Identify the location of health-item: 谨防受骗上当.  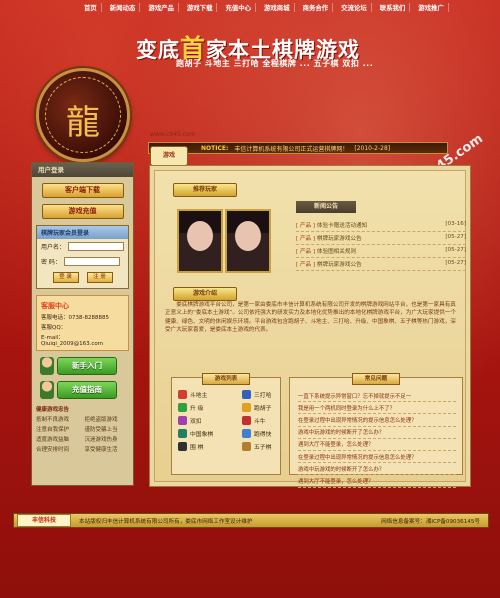
(101, 430).